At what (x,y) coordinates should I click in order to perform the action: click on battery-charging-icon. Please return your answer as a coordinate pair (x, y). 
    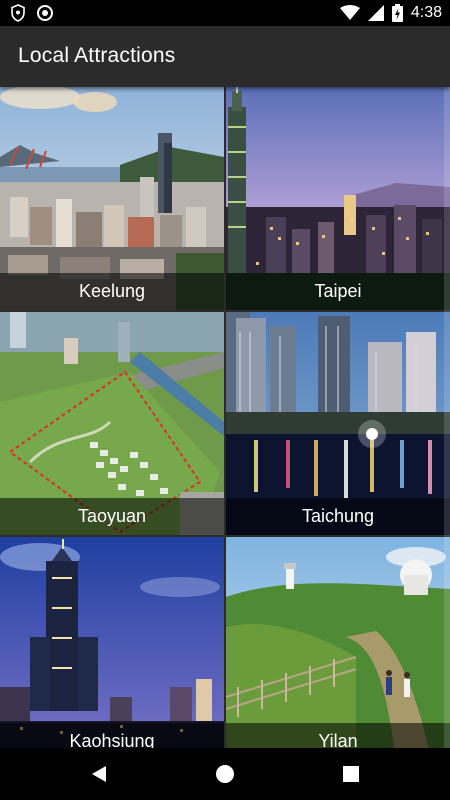
    Looking at the image, I should click on (397, 13).